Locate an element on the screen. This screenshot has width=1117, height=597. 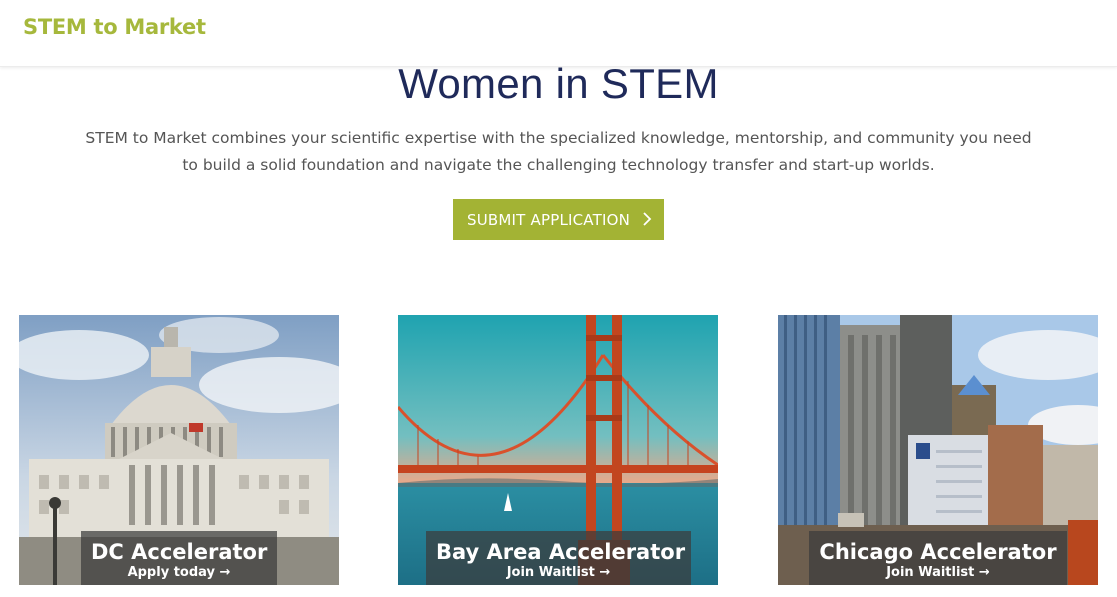
card-title: DC Accelerator is located at coordinates (179, 552).